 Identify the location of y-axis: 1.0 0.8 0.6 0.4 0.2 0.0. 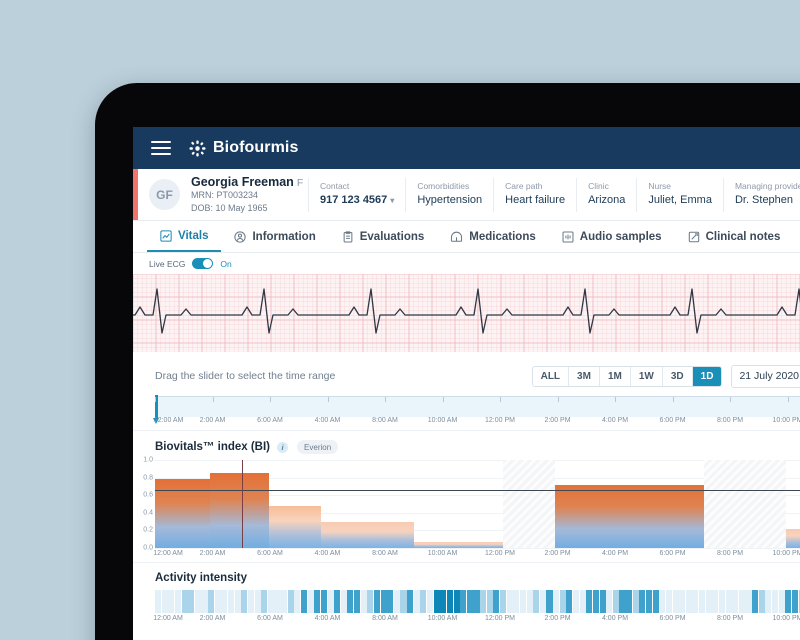
(145, 504).